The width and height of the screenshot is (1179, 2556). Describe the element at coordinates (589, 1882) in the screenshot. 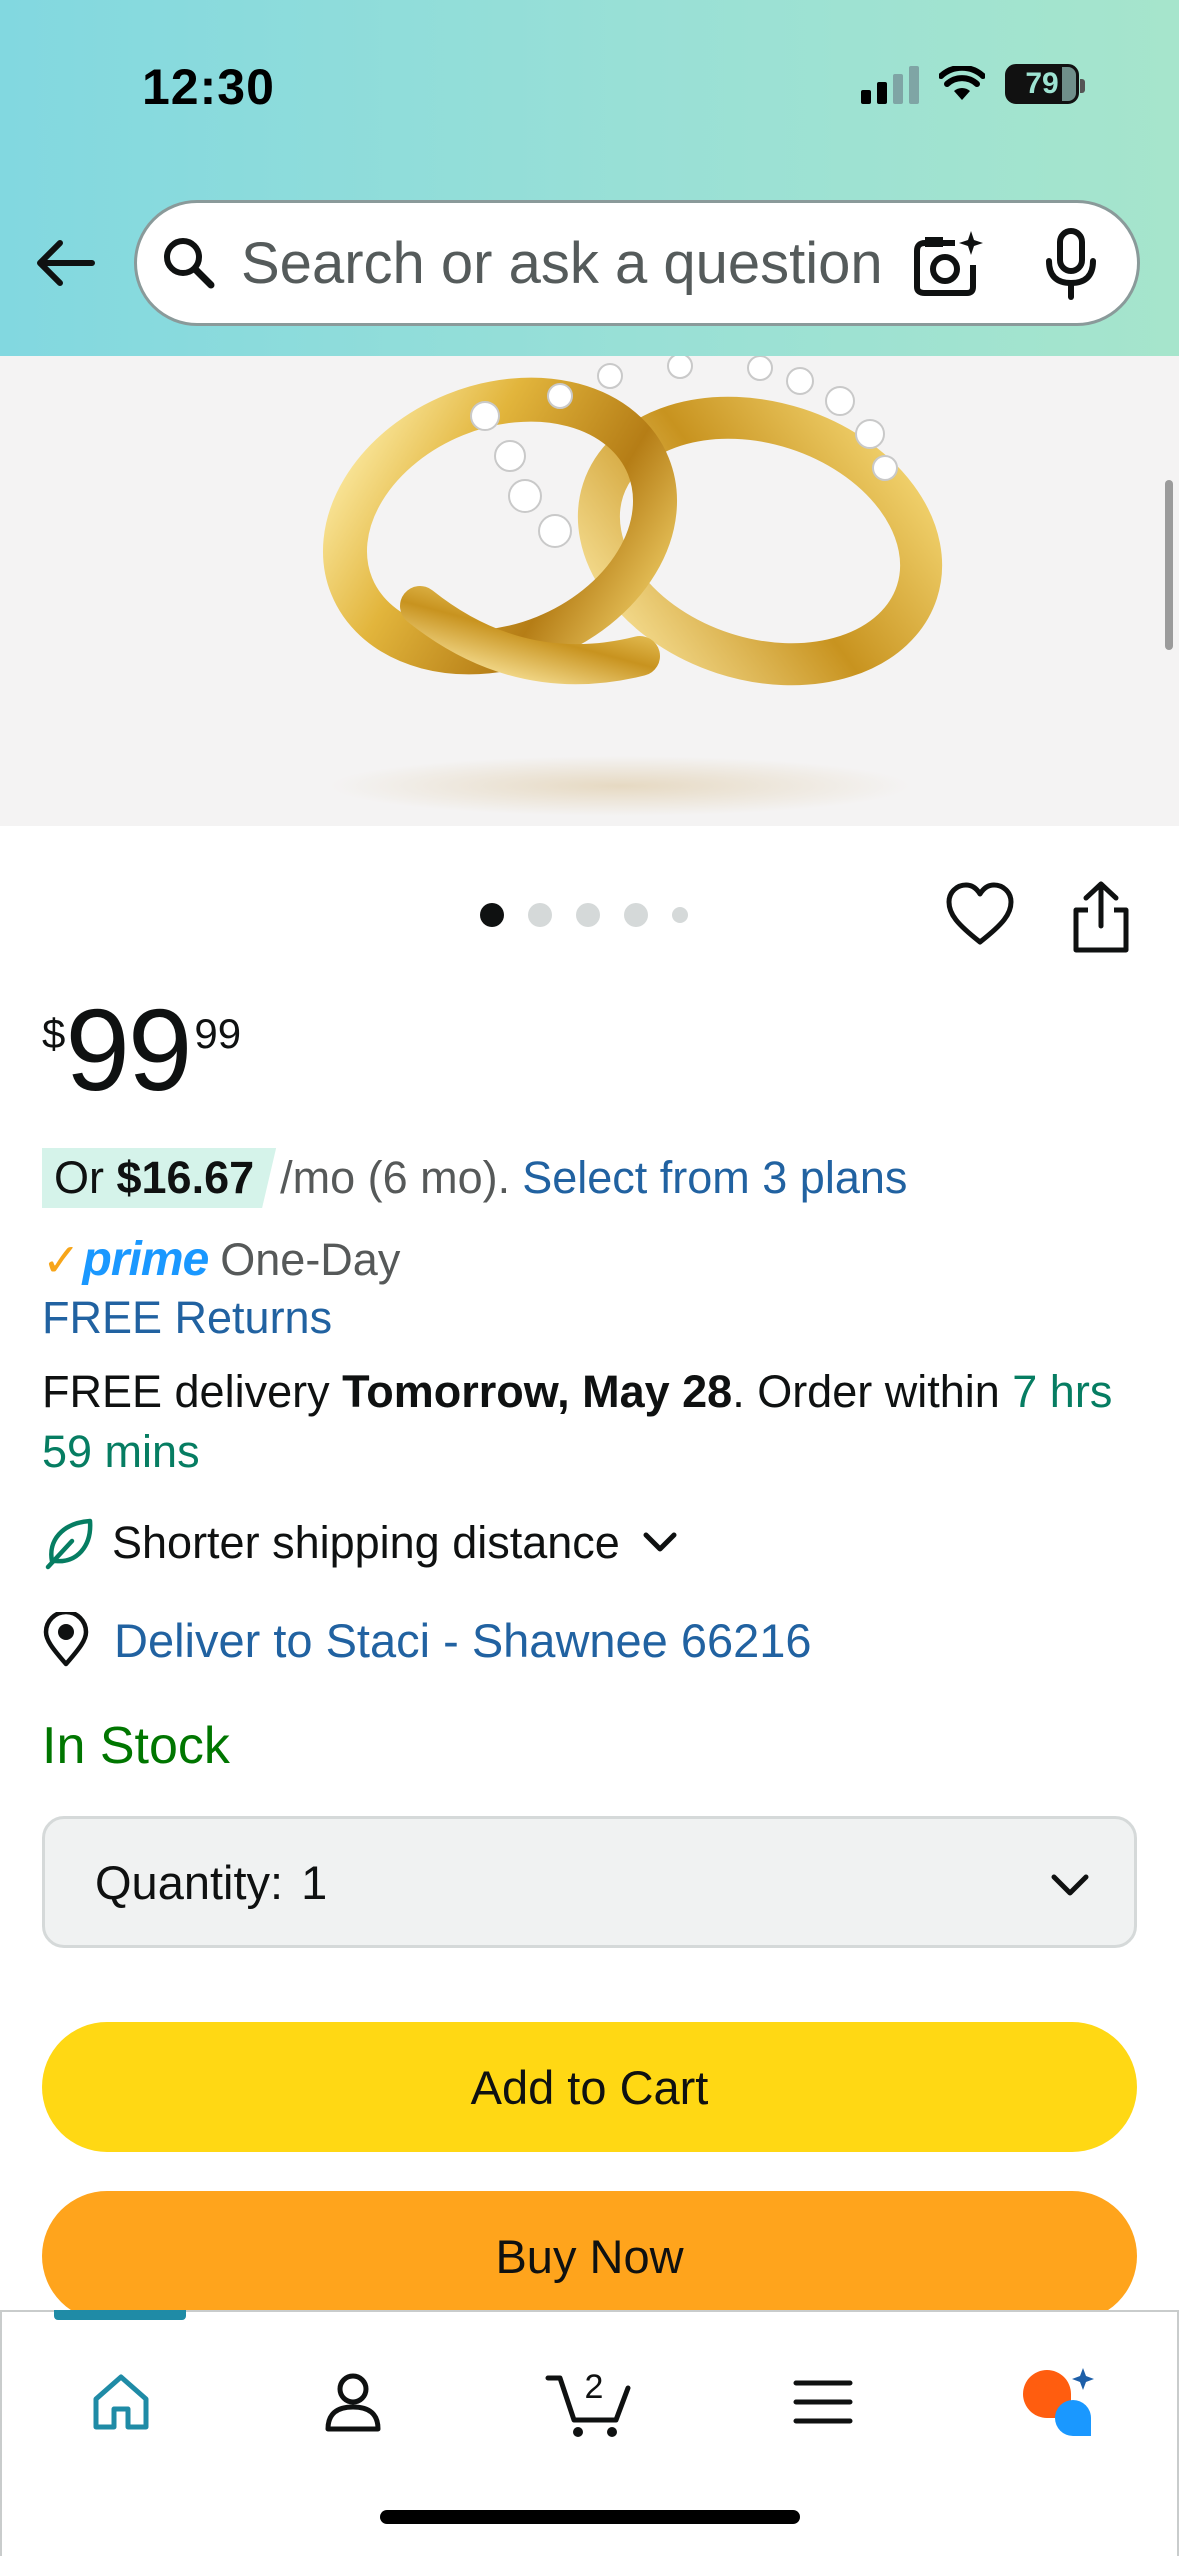

I see `quantity-selector: Quantity: 1` at that location.